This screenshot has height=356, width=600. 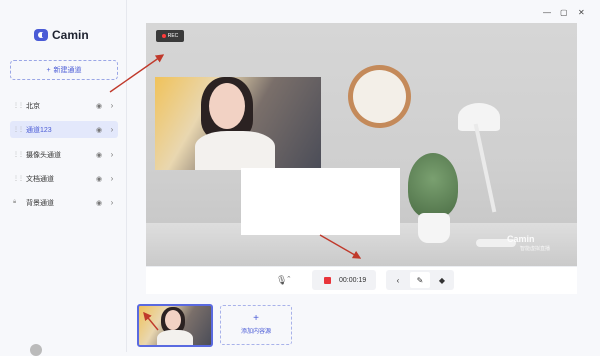 I want to click on arrow-to-thumbnail, so click(x=151, y=321).